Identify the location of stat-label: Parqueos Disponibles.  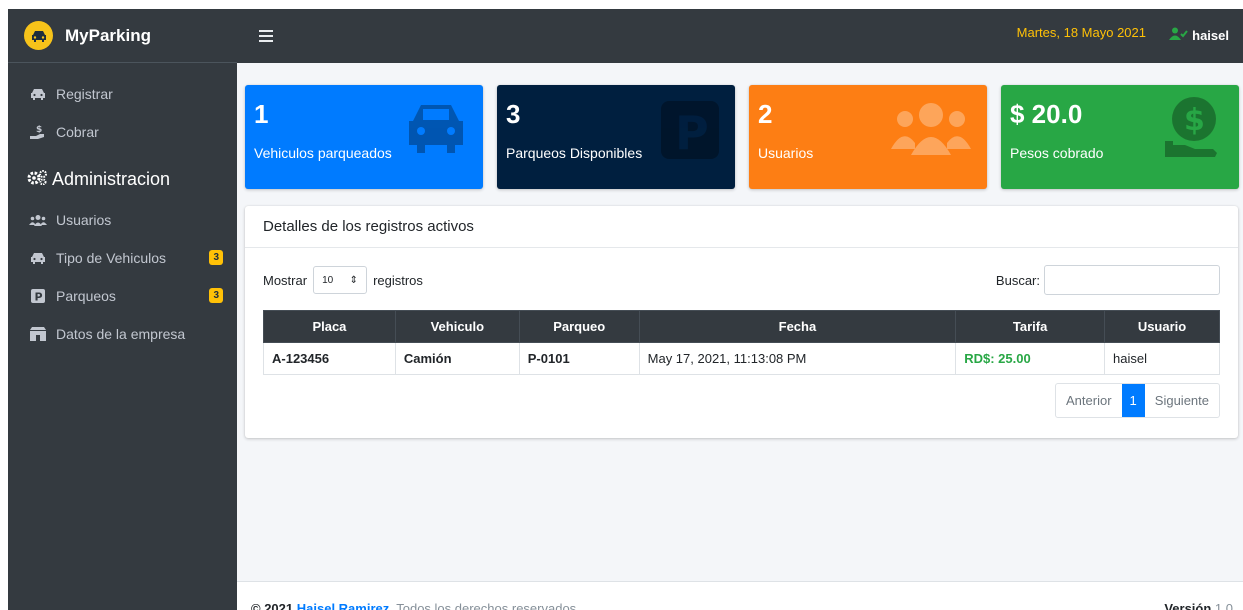
(574, 153).